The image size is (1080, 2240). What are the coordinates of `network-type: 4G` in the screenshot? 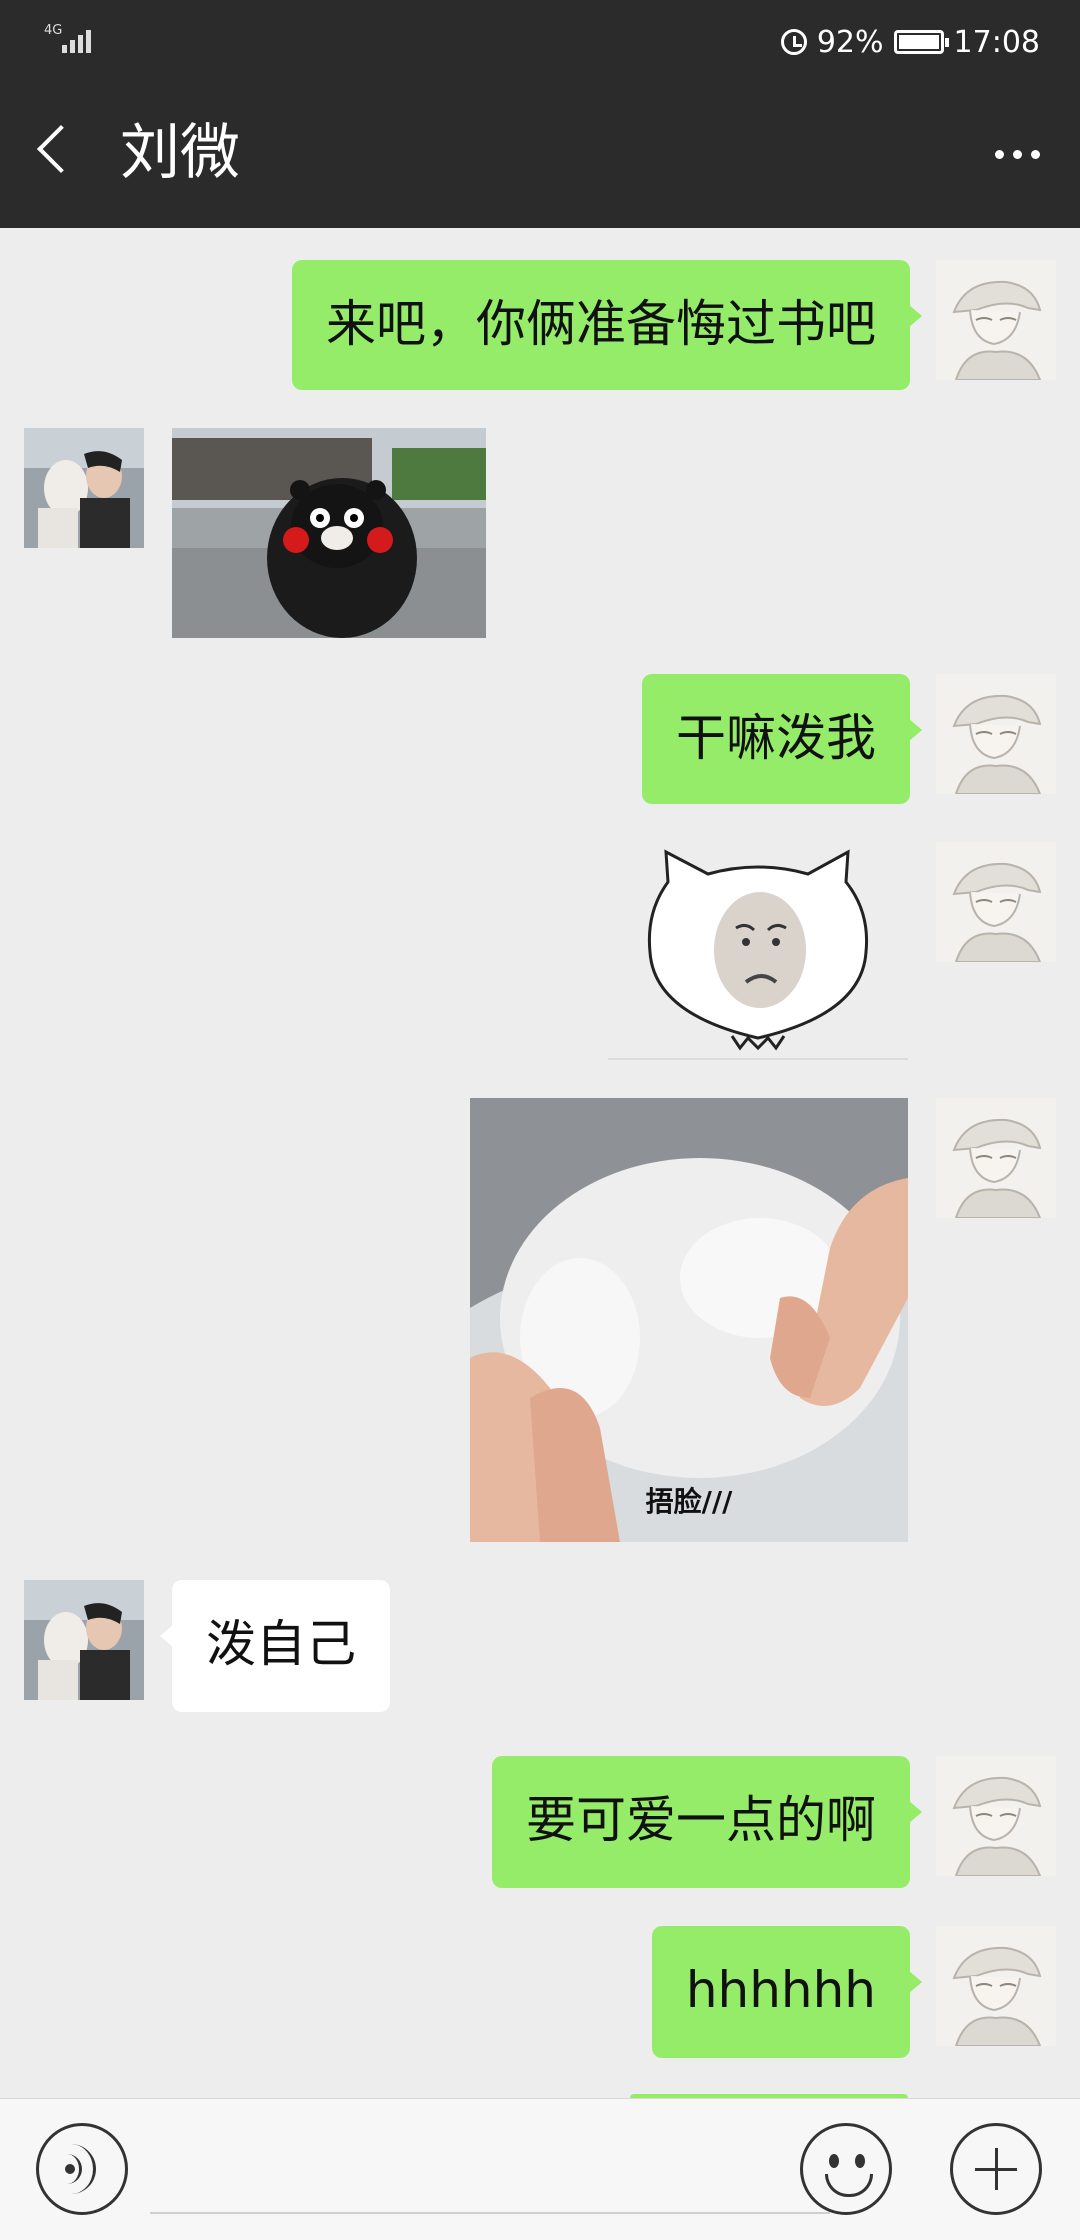 It's located at (53, 30).